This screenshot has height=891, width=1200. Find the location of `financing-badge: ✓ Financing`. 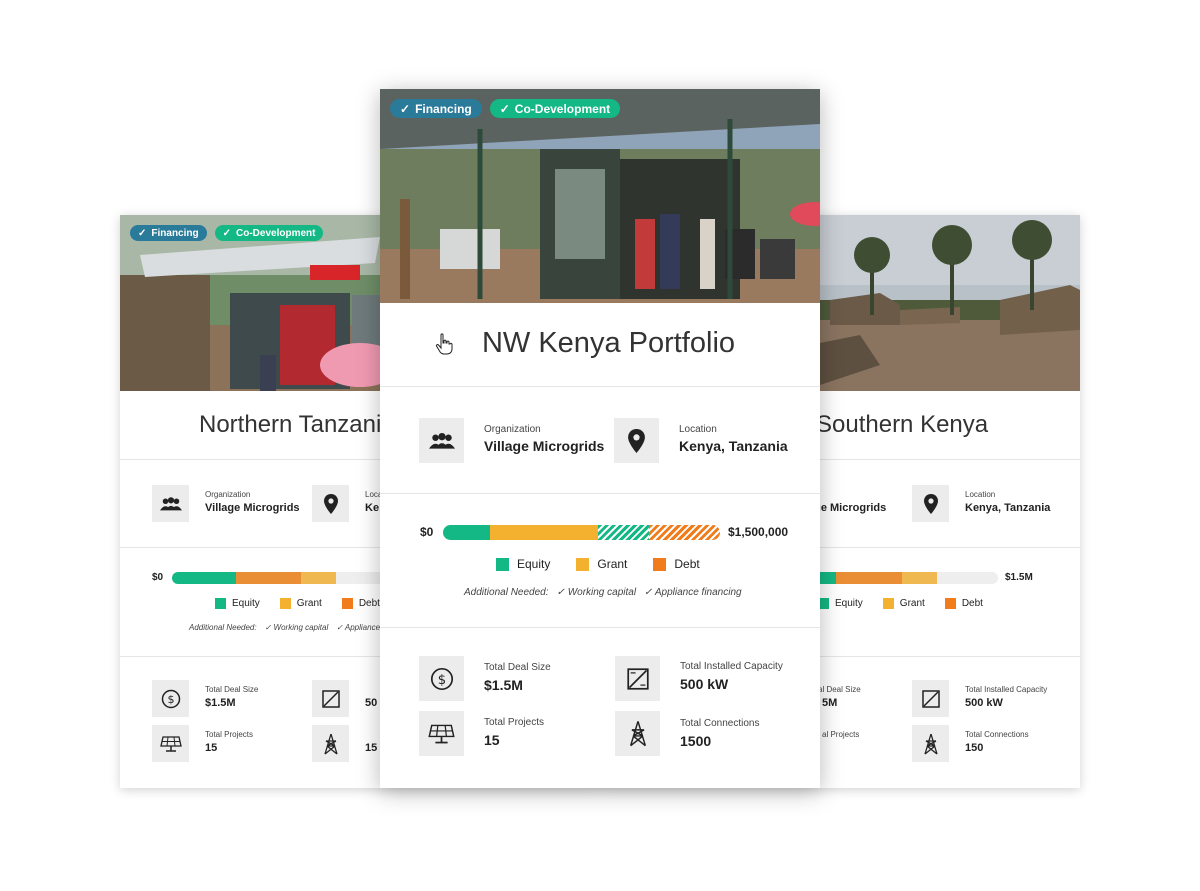

financing-badge: ✓ Financing is located at coordinates (168, 233).